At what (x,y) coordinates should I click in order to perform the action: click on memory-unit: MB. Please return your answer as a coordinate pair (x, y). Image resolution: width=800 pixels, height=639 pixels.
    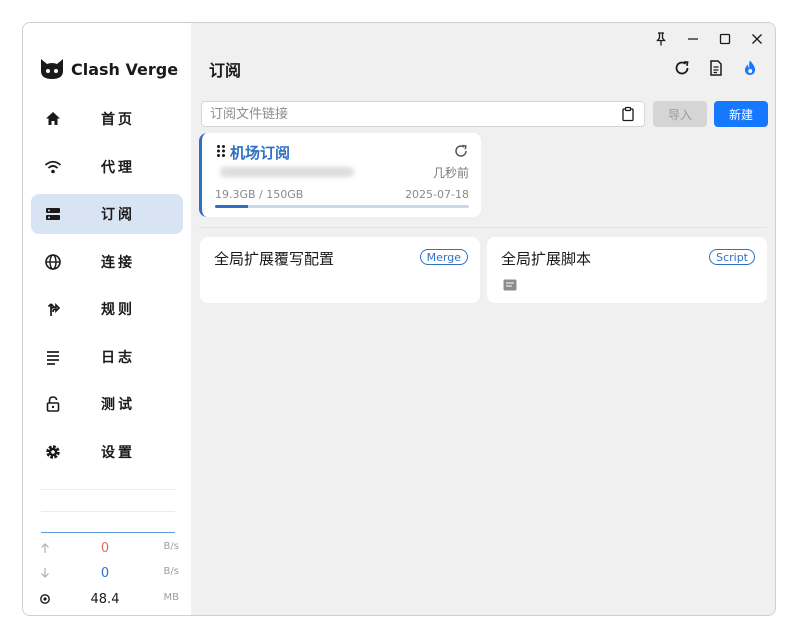
    Looking at the image, I should click on (171, 597).